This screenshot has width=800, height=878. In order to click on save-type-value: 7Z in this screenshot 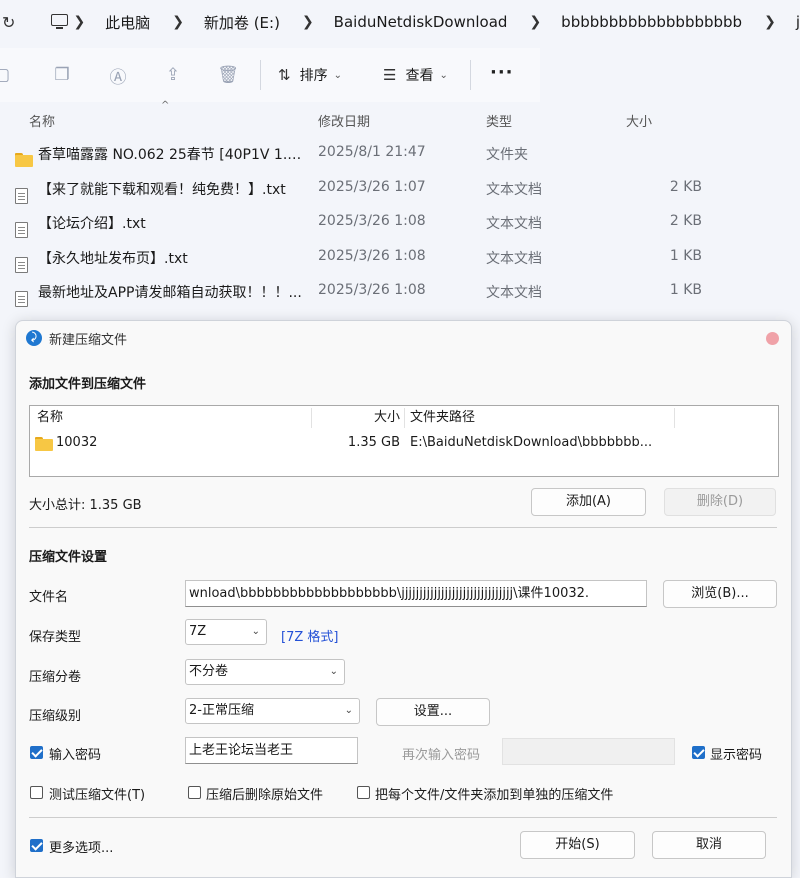, I will do `click(198, 631)`.